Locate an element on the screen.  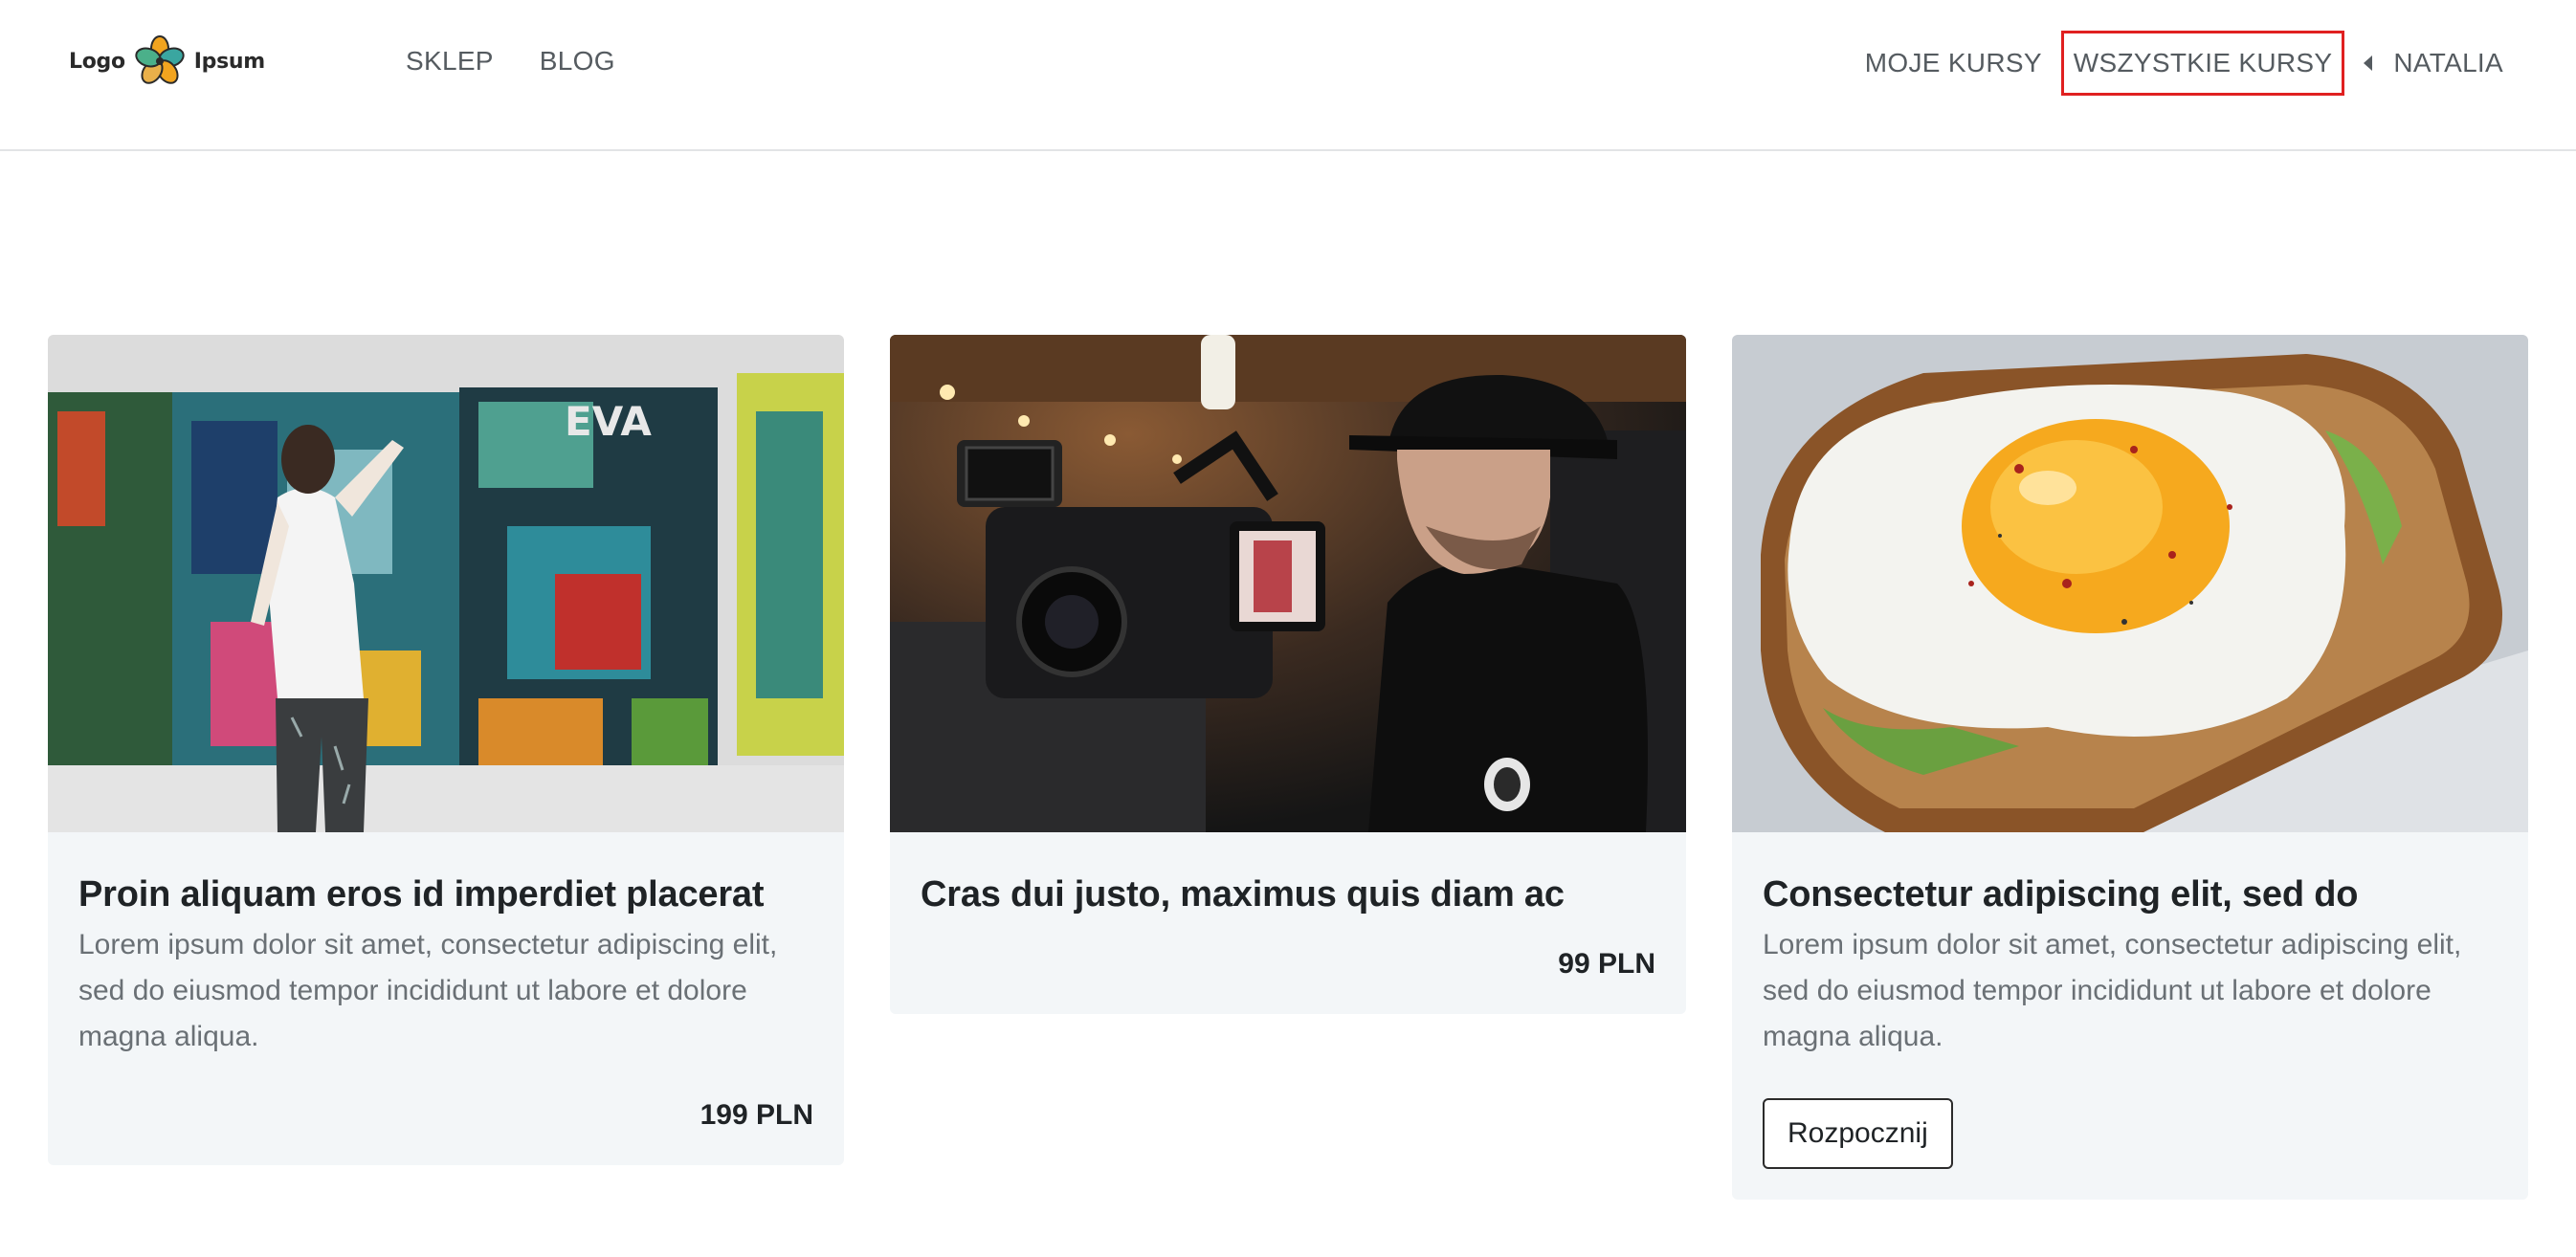
card-title: Consectetur adipiscing elit, sed do is located at coordinates (2130, 894).